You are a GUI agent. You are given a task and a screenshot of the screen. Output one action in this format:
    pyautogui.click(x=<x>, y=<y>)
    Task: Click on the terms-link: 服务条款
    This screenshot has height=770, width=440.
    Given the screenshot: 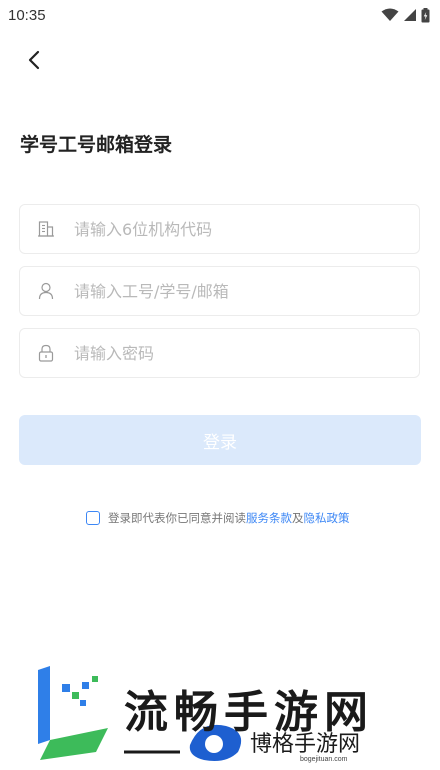 What is the action you would take?
    pyautogui.click(x=269, y=518)
    